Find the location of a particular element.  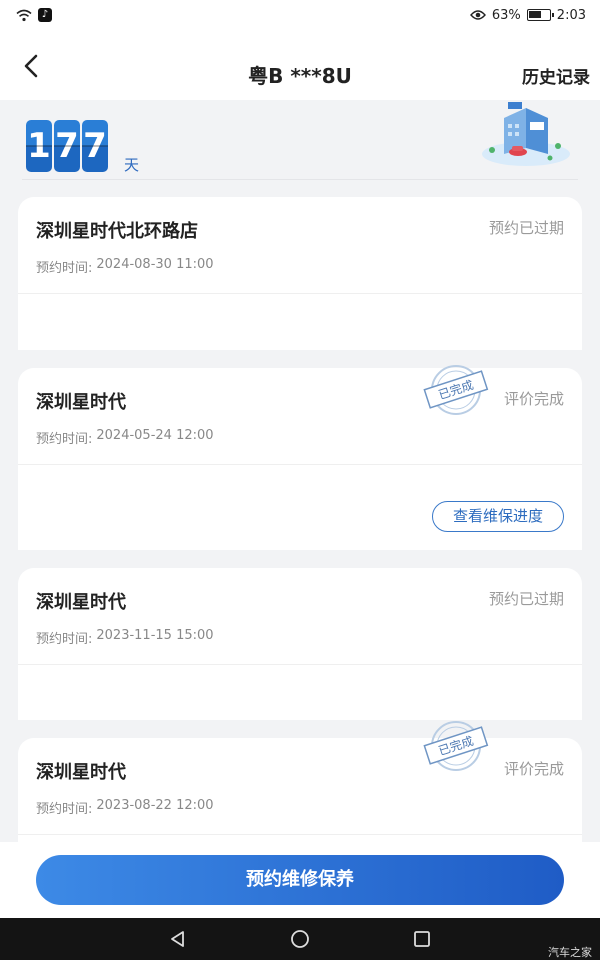

status-bar-right: 63% 2:03 is located at coordinates (527, 15).